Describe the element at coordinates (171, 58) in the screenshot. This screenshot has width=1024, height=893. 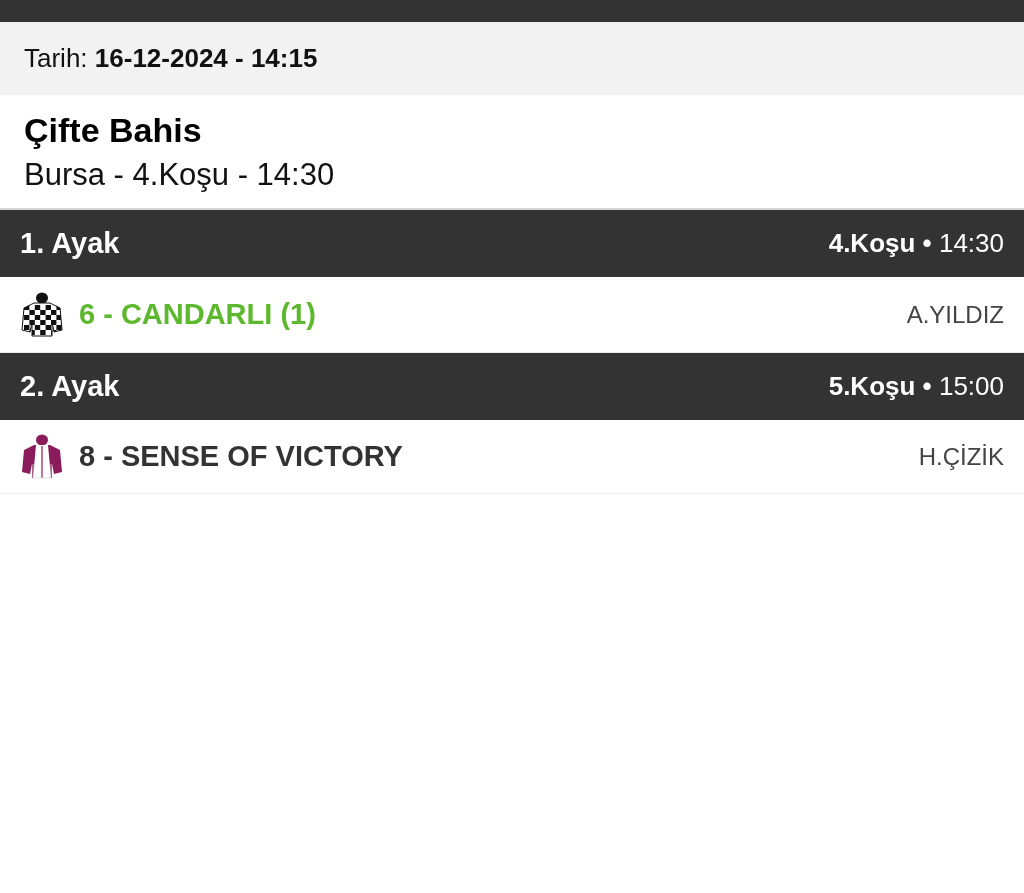
I see `date-text: Tarih: 16-12-2024 - 14:15` at that location.